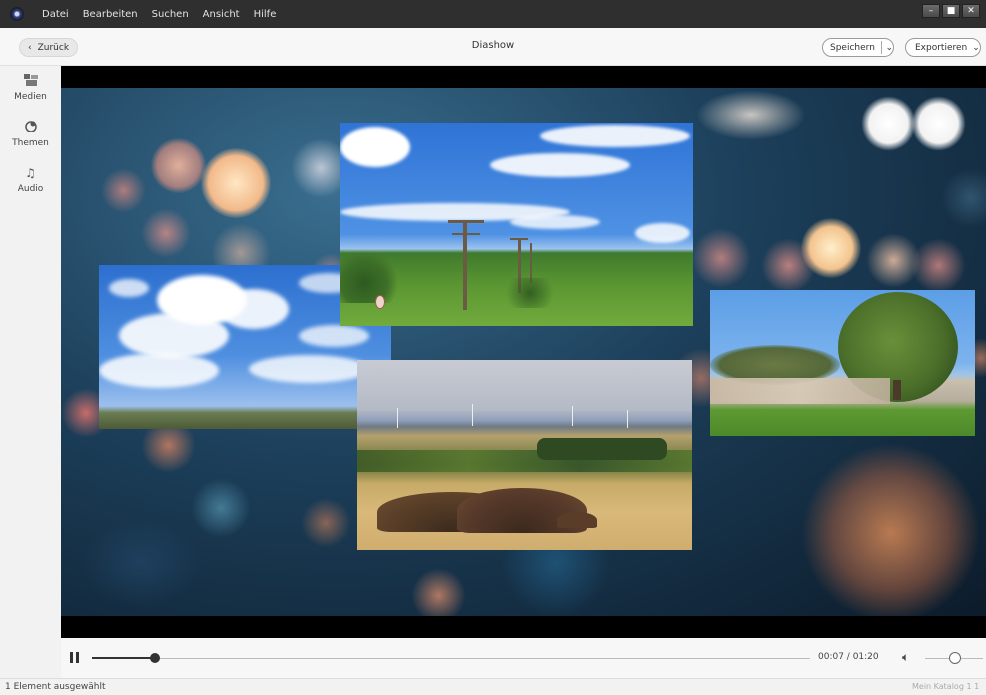  I want to click on volume-handle, so click(955, 658).